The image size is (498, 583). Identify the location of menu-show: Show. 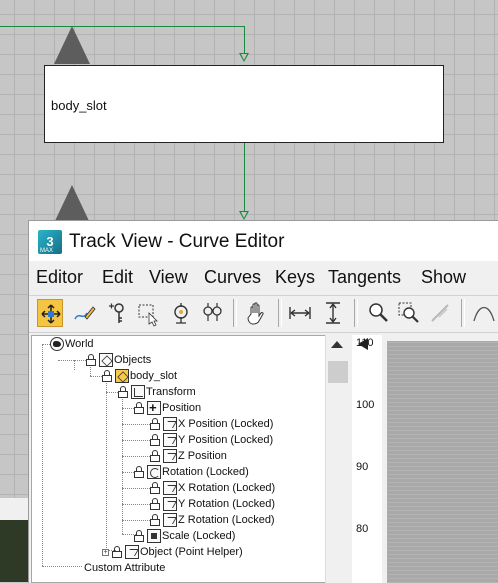
(443, 277).